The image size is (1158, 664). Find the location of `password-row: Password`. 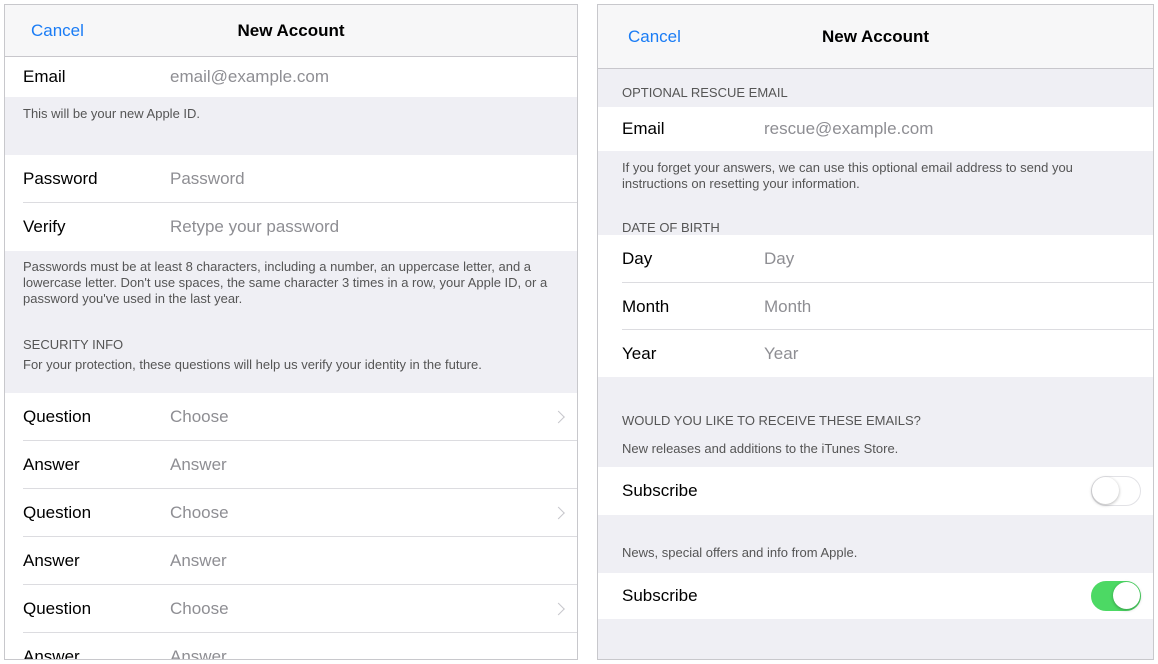

password-row: Password is located at coordinates (291, 179).